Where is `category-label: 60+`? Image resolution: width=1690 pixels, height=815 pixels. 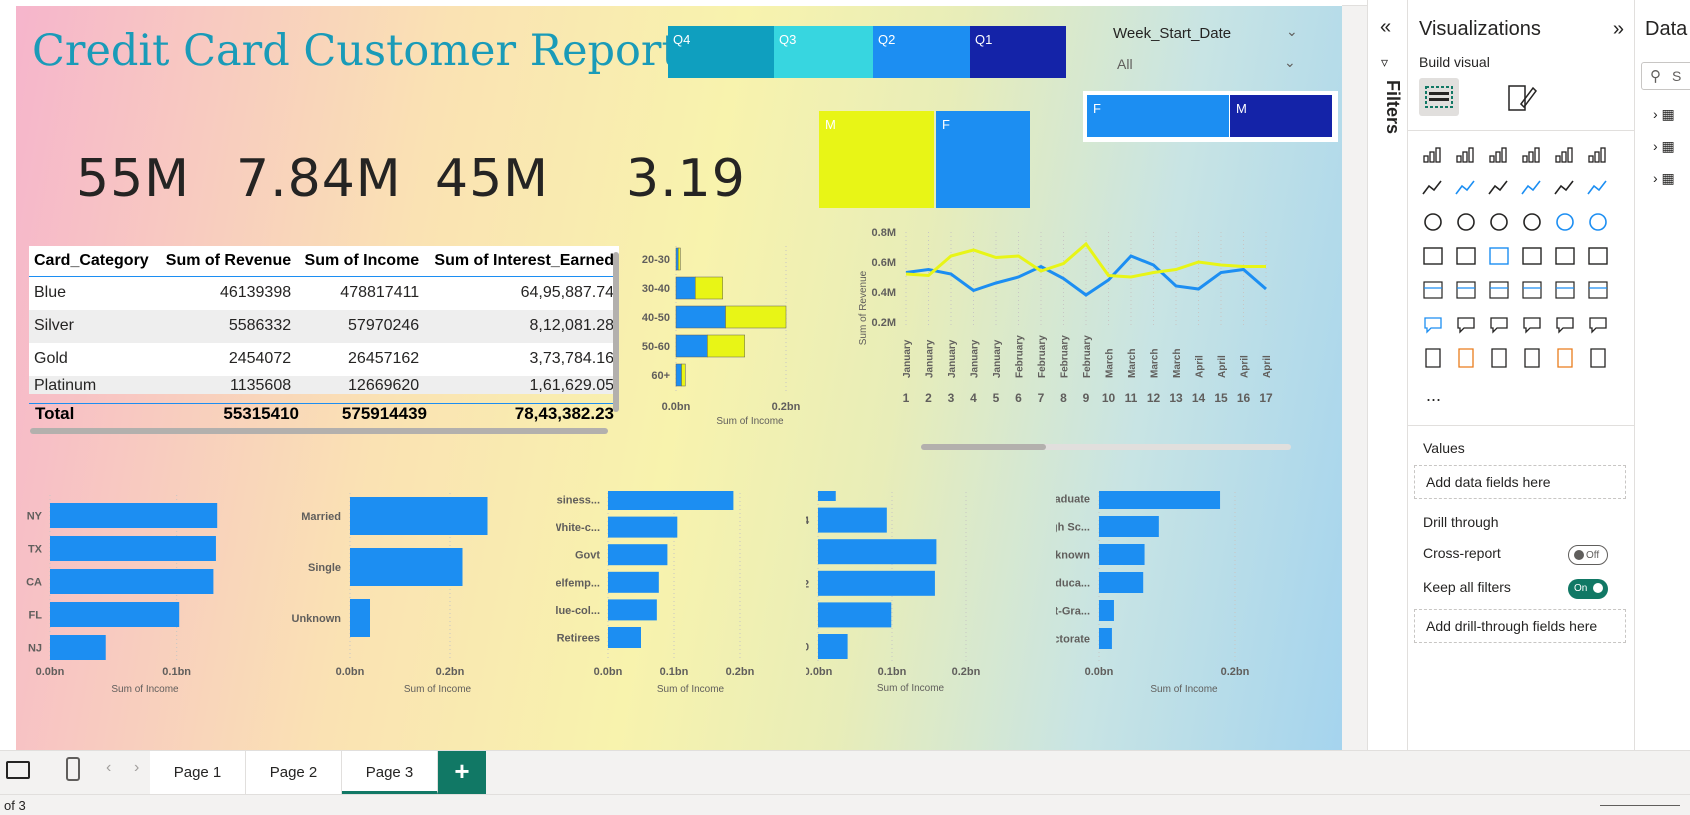
category-label: 60+ is located at coordinates (660, 376).